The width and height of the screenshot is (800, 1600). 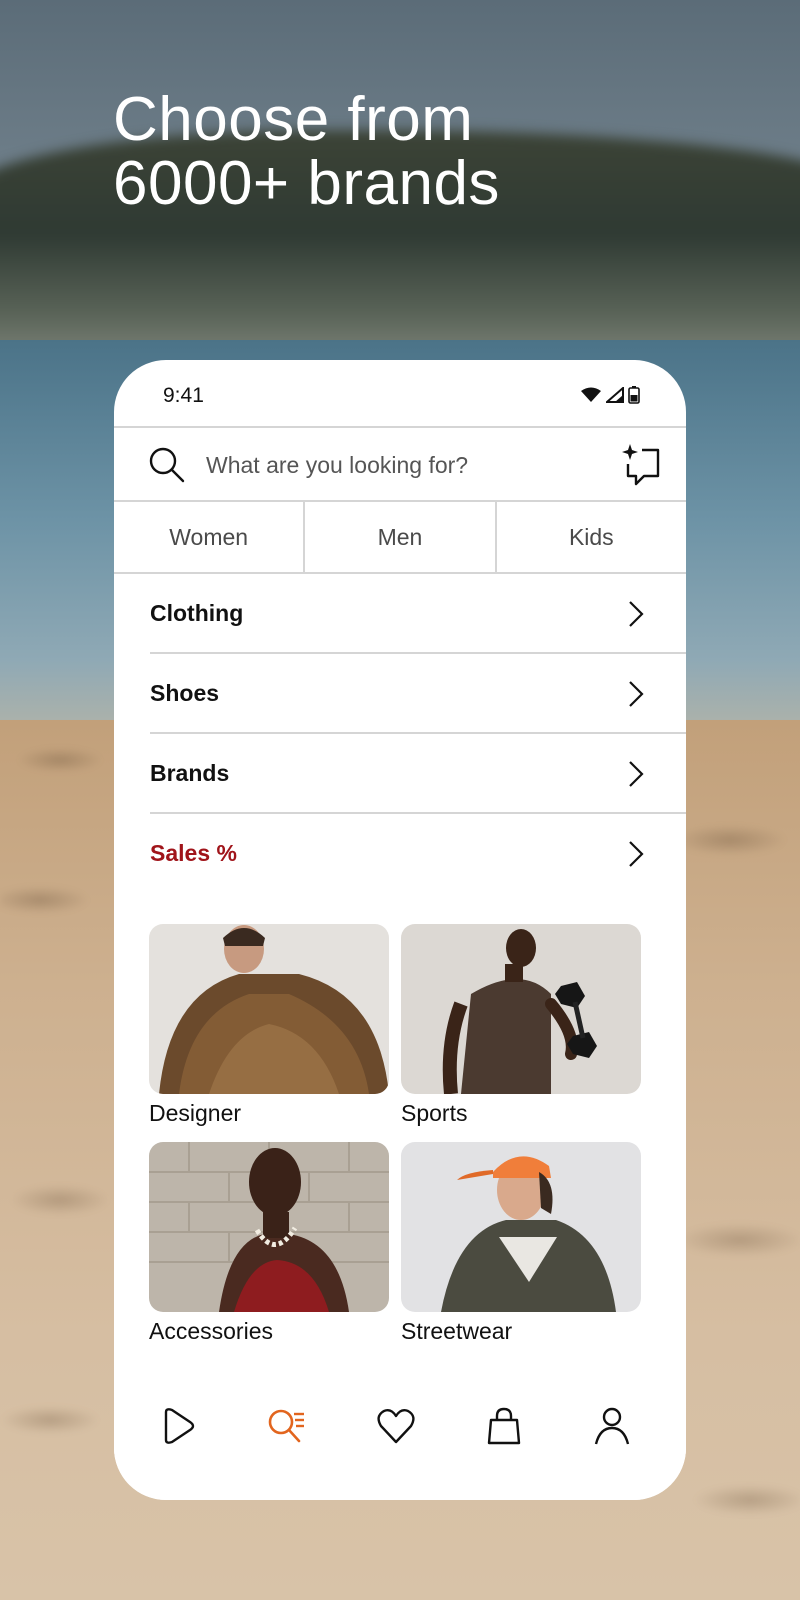 What do you see at coordinates (391, 465) in the screenshot?
I see `search-input` at bounding box center [391, 465].